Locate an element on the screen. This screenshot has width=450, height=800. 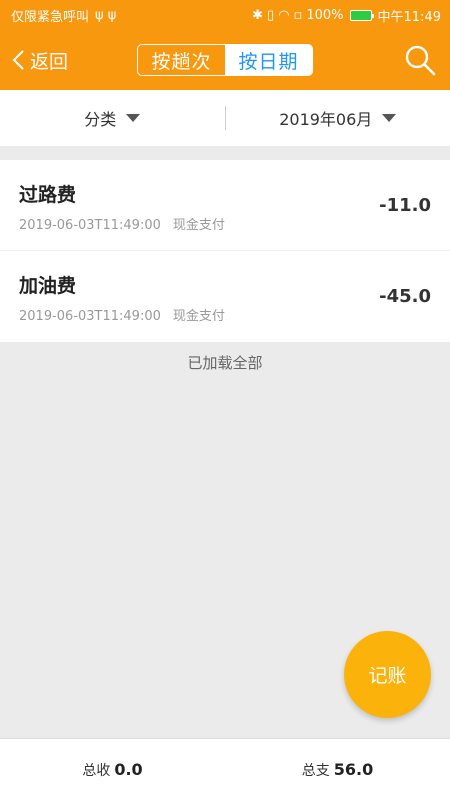
month-filter-label: 2019年06月 is located at coordinates (326, 119).